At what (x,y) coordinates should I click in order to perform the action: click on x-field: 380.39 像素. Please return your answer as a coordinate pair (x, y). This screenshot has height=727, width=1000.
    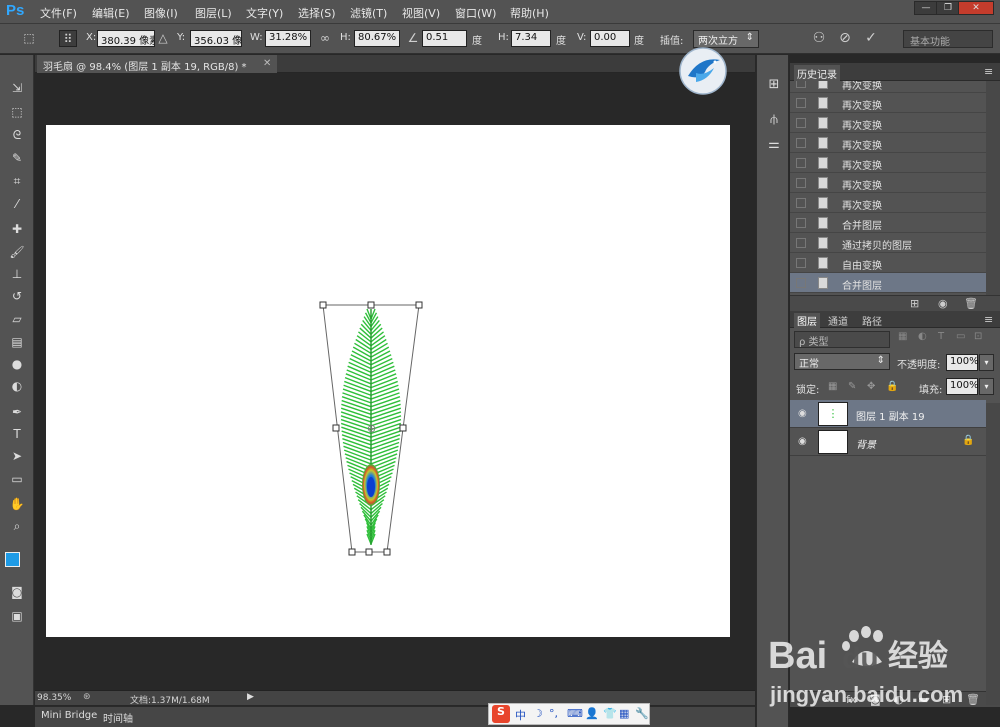
    Looking at the image, I should click on (126, 38).